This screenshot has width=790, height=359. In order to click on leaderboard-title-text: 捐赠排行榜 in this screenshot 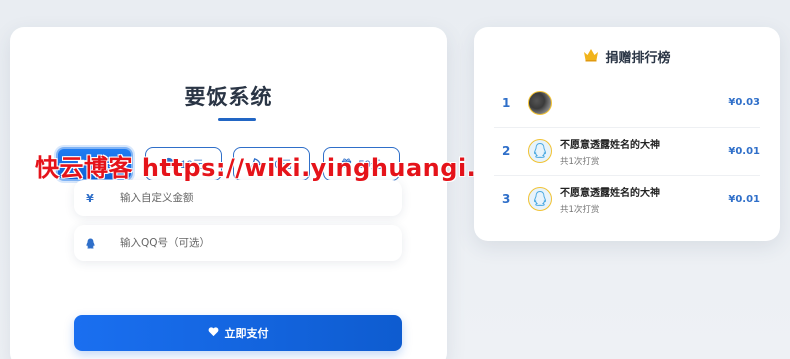, I will do `click(638, 58)`.